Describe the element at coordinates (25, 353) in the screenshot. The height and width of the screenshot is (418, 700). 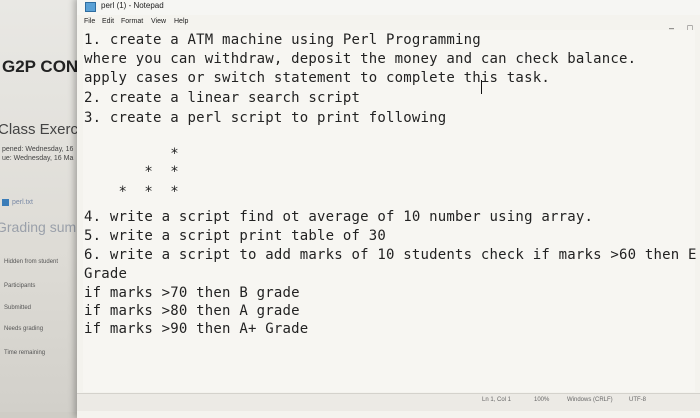
I see `time-remaining-label: Time remaining` at that location.